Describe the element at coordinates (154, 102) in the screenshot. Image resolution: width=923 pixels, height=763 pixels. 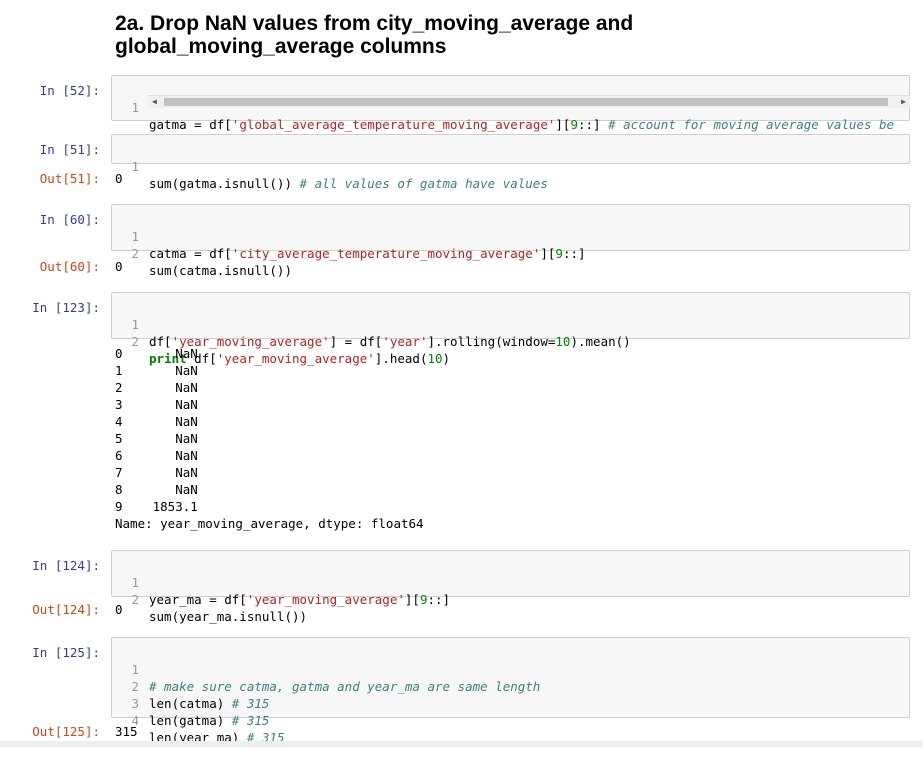
I see `scroll-left-icon: ◀` at that location.